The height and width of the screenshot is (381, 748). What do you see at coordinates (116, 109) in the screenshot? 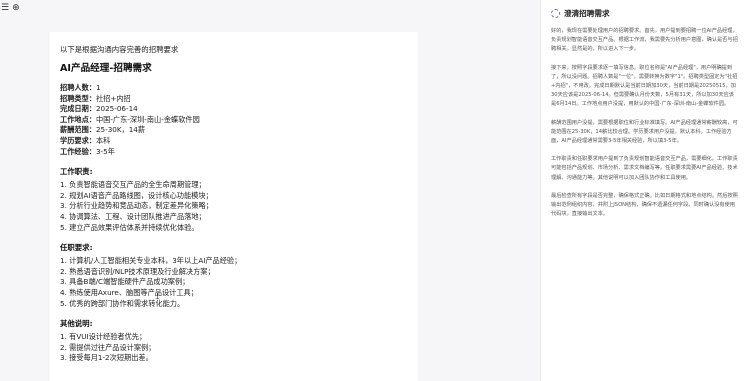
I see `info-value: 2025-06-14` at bounding box center [116, 109].